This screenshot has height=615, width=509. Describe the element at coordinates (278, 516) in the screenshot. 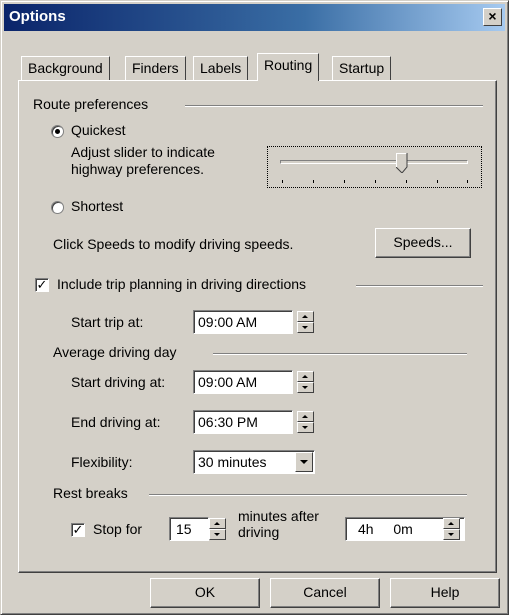

I see `minutes-after-line1: minutes after` at that location.